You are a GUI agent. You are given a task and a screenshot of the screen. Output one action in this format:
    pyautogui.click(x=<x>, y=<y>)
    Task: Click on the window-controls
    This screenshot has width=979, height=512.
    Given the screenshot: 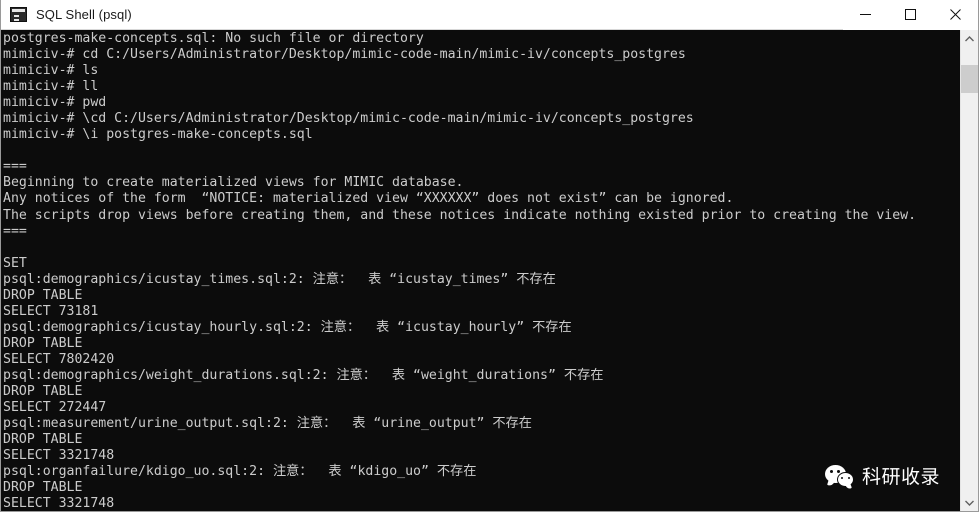 What is the action you would take?
    pyautogui.click(x=910, y=15)
    